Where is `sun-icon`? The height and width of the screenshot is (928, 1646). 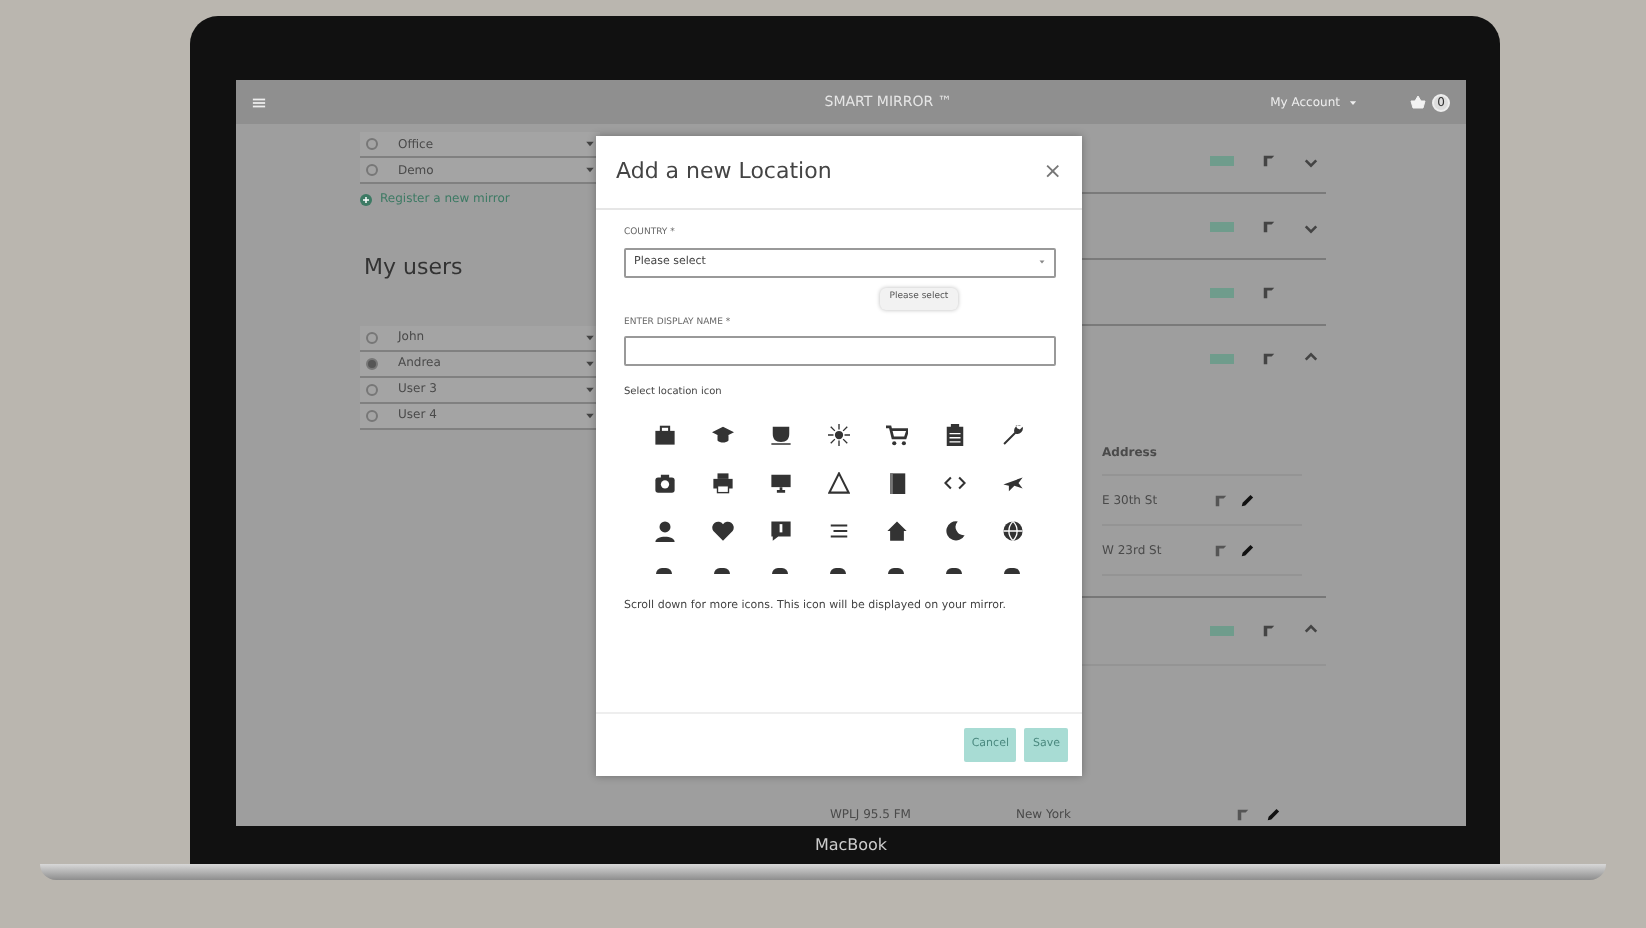 sun-icon is located at coordinates (838, 434).